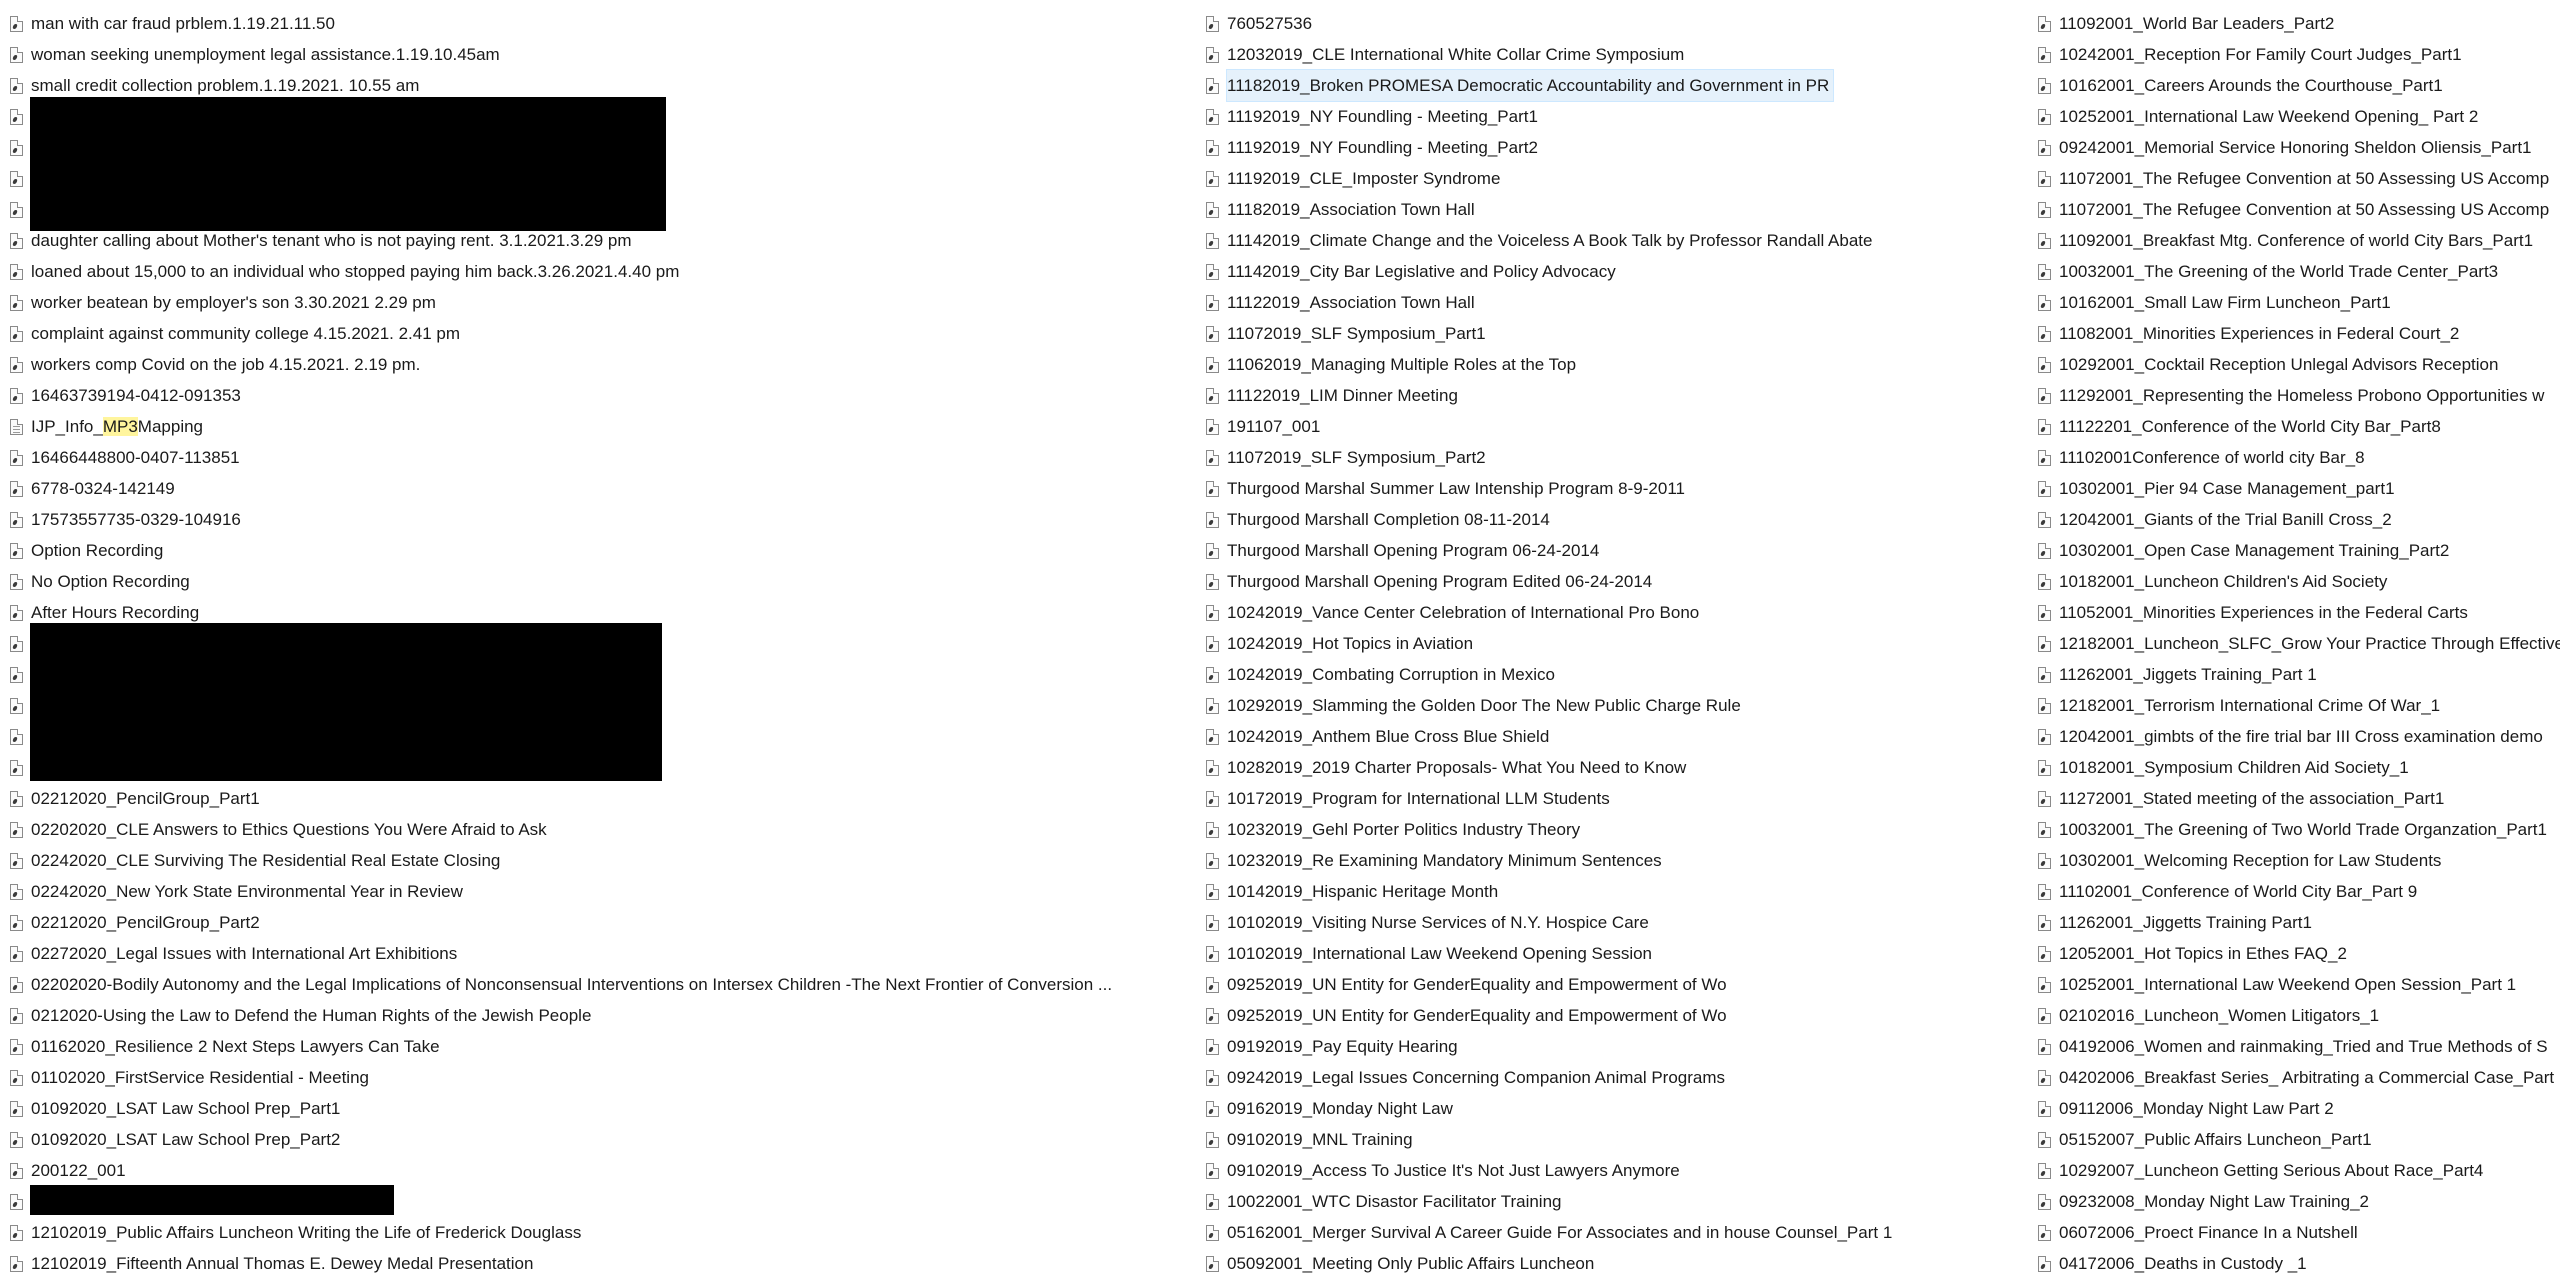 This screenshot has height=1284, width=2560. What do you see at coordinates (1616, 147) in the screenshot?
I see `file-item: 11192019_NY Foundling - Meeting_Part2` at bounding box center [1616, 147].